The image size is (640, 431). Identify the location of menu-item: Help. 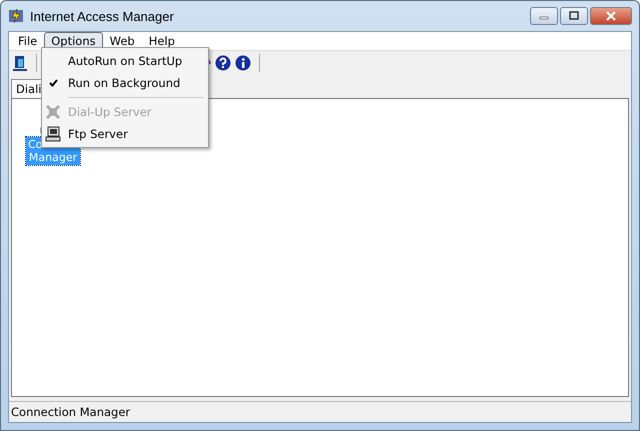
(162, 41).